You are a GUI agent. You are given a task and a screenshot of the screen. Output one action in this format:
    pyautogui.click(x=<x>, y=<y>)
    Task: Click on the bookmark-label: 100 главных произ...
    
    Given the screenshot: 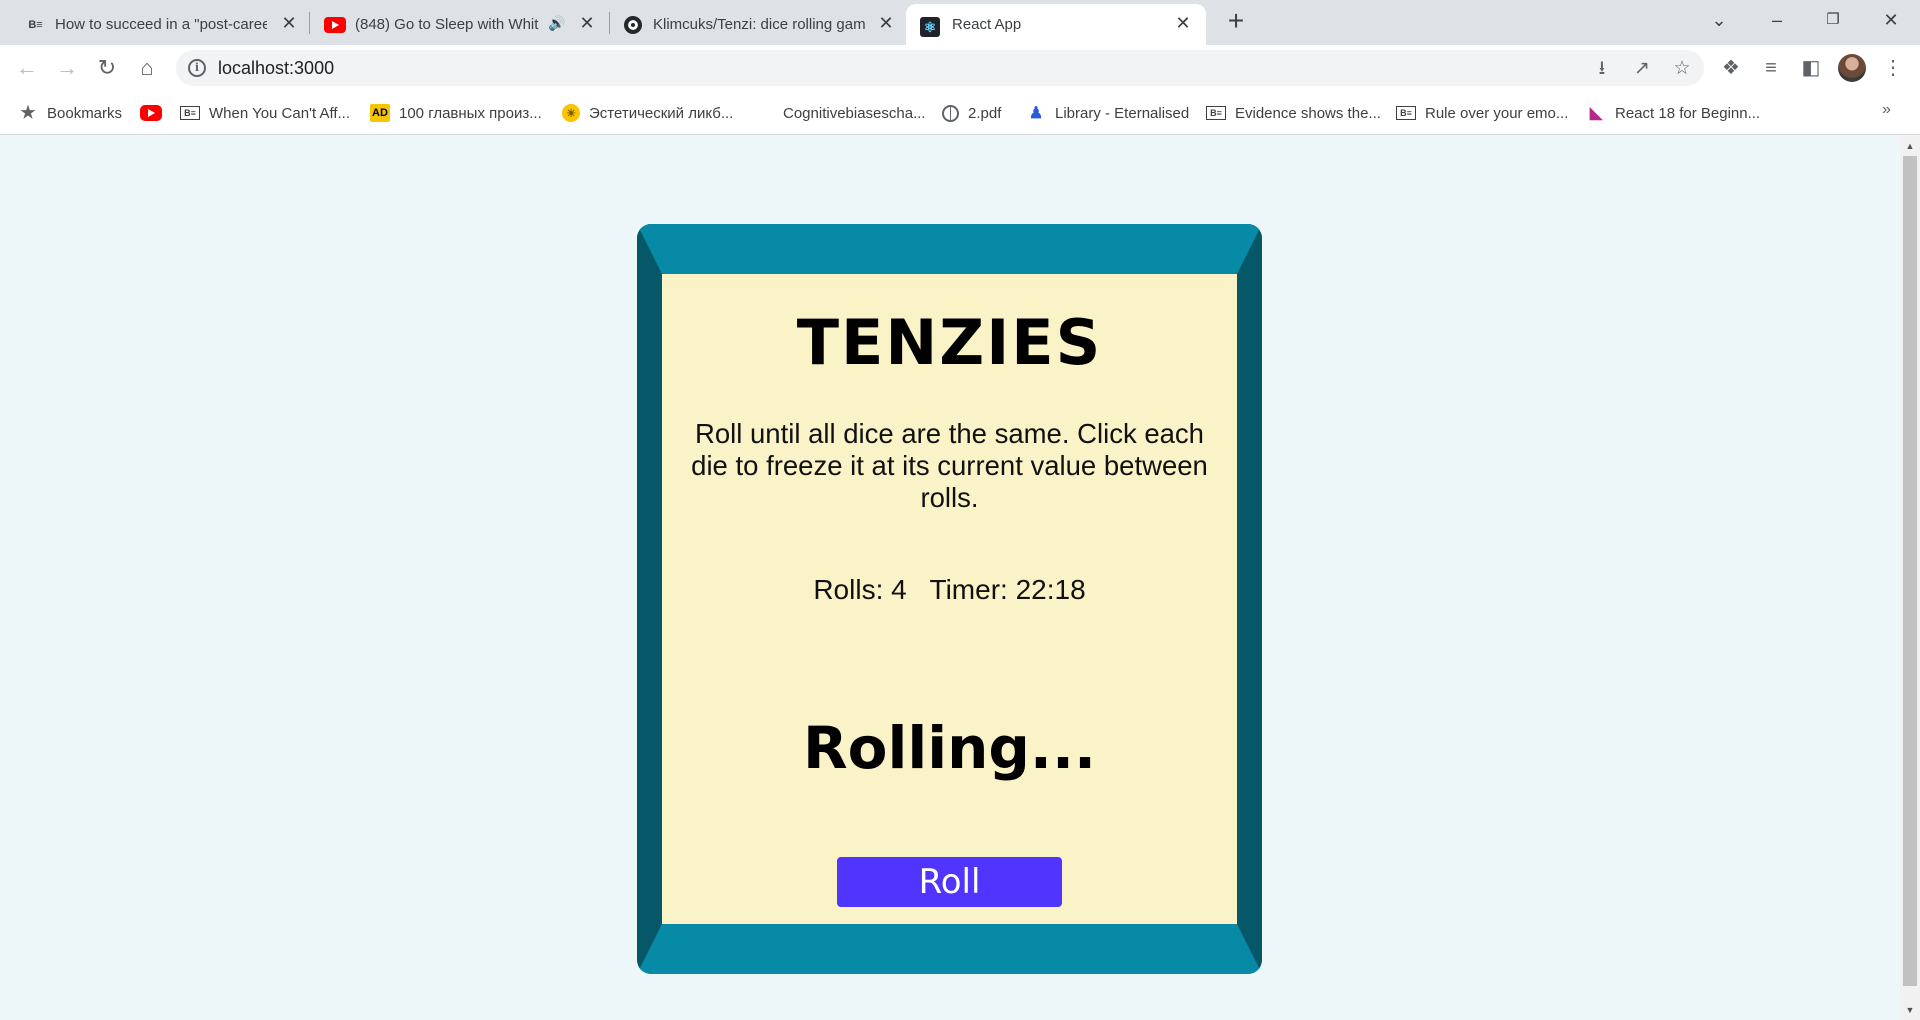 What is the action you would take?
    pyautogui.click(x=470, y=113)
    